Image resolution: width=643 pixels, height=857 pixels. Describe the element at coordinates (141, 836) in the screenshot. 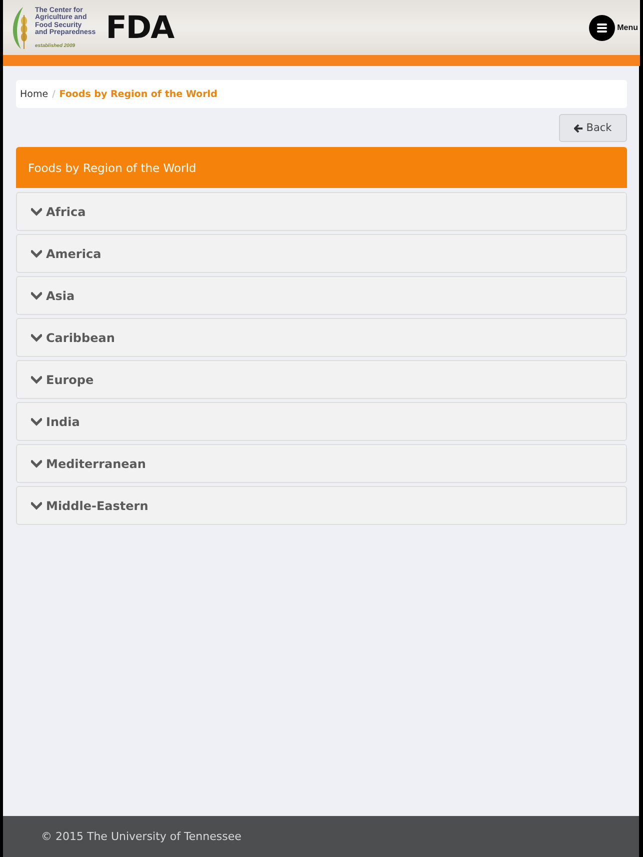

I see `copyright-text: © 2015 The University of Tennessee` at that location.